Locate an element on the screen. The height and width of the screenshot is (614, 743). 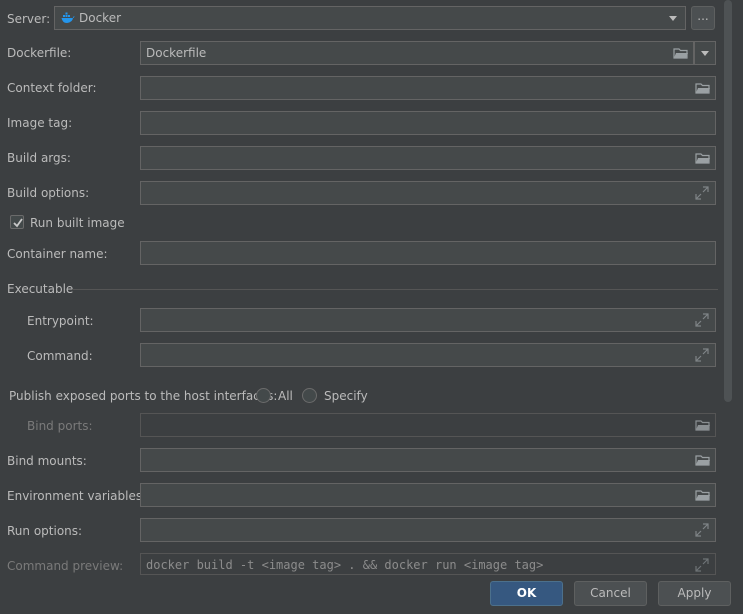
image-tag-field is located at coordinates (428, 123).